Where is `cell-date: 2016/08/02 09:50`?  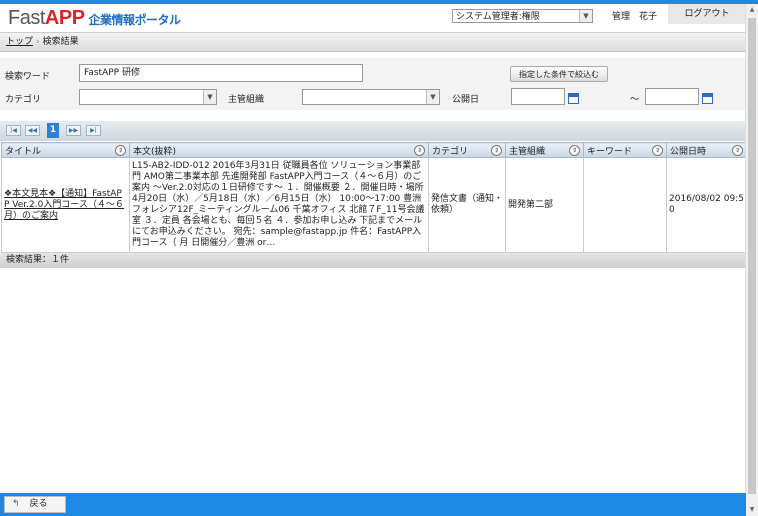
cell-date: 2016/08/02 09:50 is located at coordinates (706, 205).